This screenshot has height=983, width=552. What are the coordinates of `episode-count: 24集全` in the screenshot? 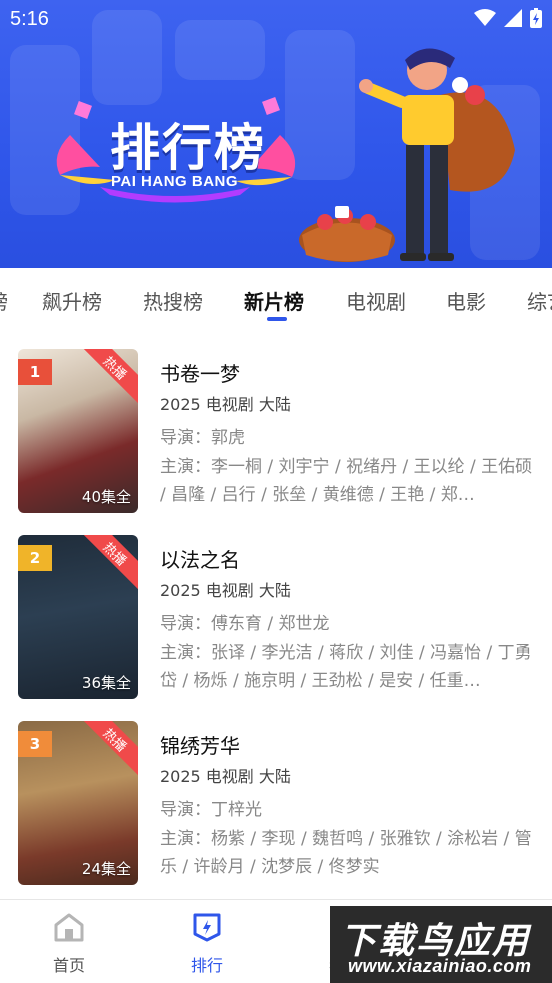 It's located at (106, 869).